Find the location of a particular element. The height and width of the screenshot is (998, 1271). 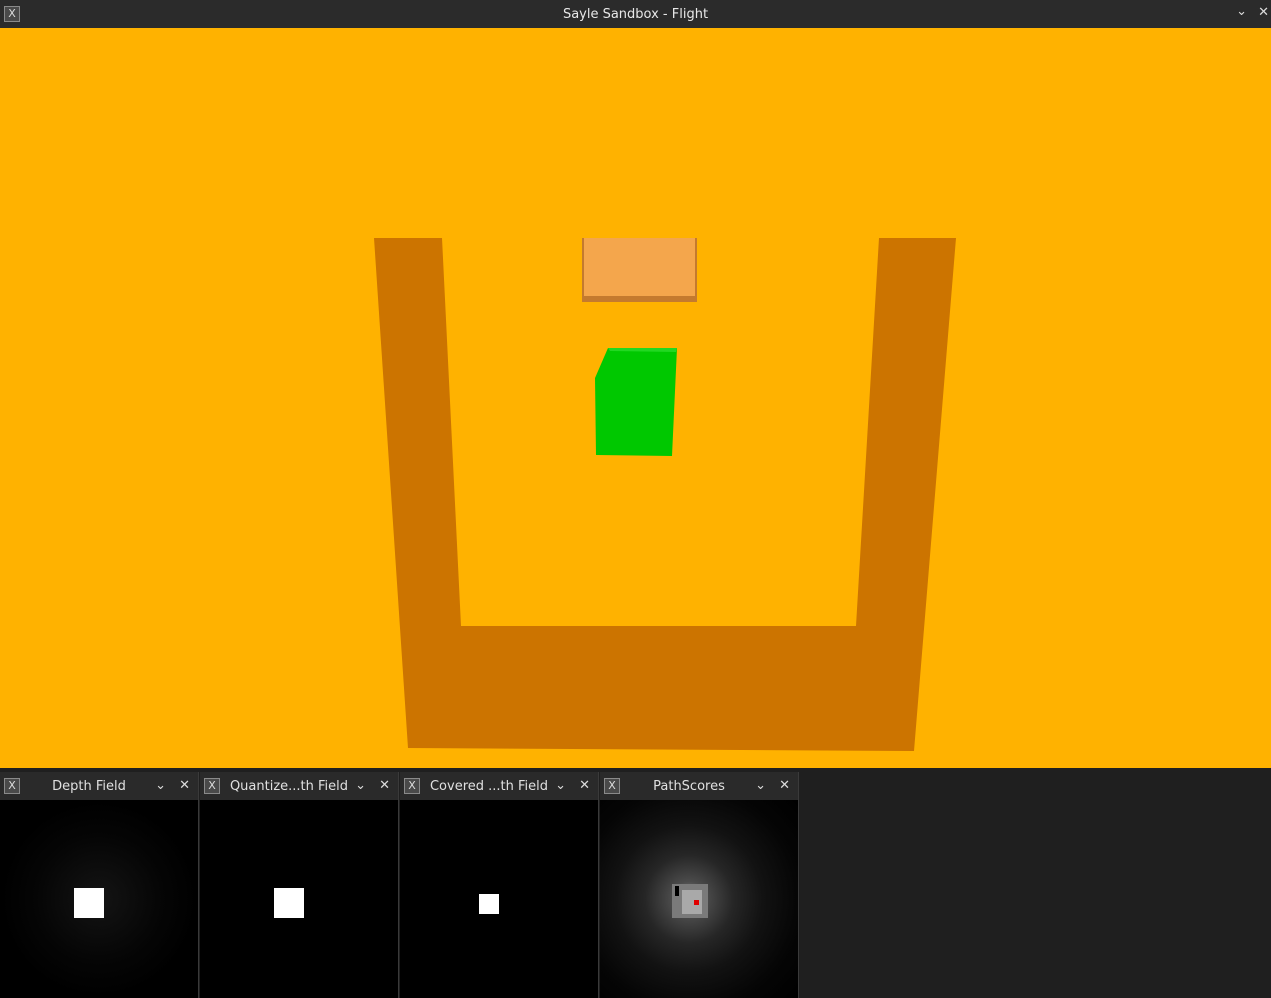

window-title: Sayle Sandbox - Flight is located at coordinates (635, 14).